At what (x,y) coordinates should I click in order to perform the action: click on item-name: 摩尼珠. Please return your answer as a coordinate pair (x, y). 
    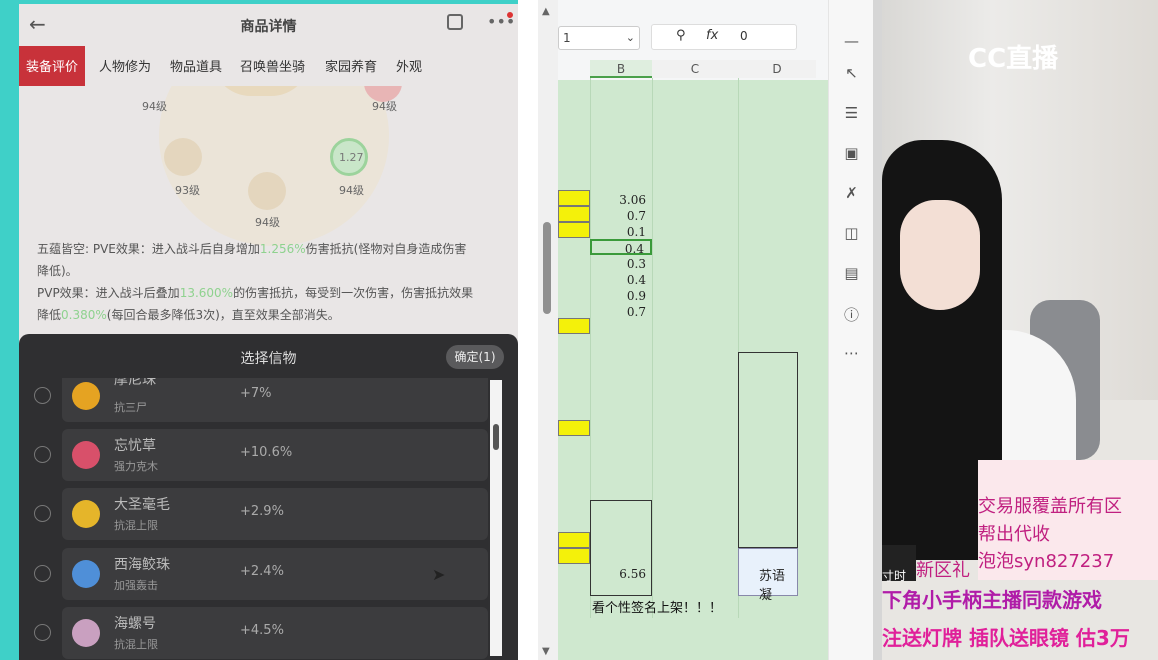
    Looking at the image, I should click on (135, 383).